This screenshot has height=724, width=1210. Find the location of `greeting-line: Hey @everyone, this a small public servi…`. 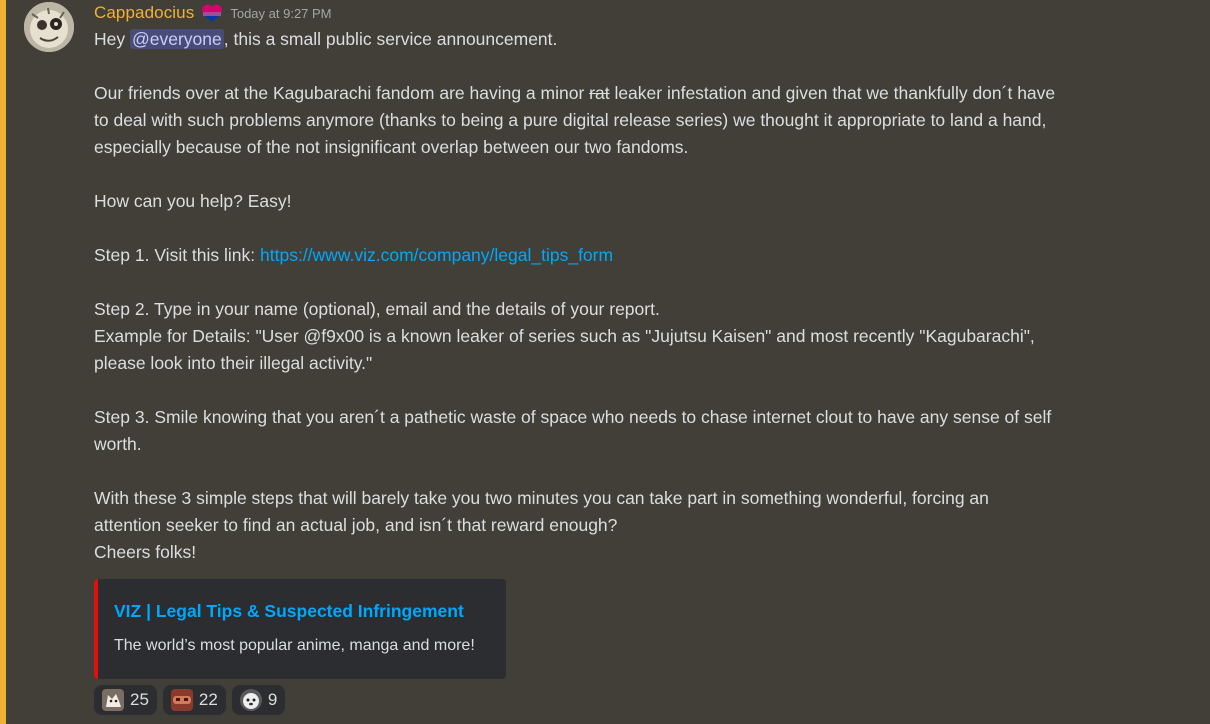

greeting-line: Hey @everyone, this a small public servi… is located at coordinates (644, 39).